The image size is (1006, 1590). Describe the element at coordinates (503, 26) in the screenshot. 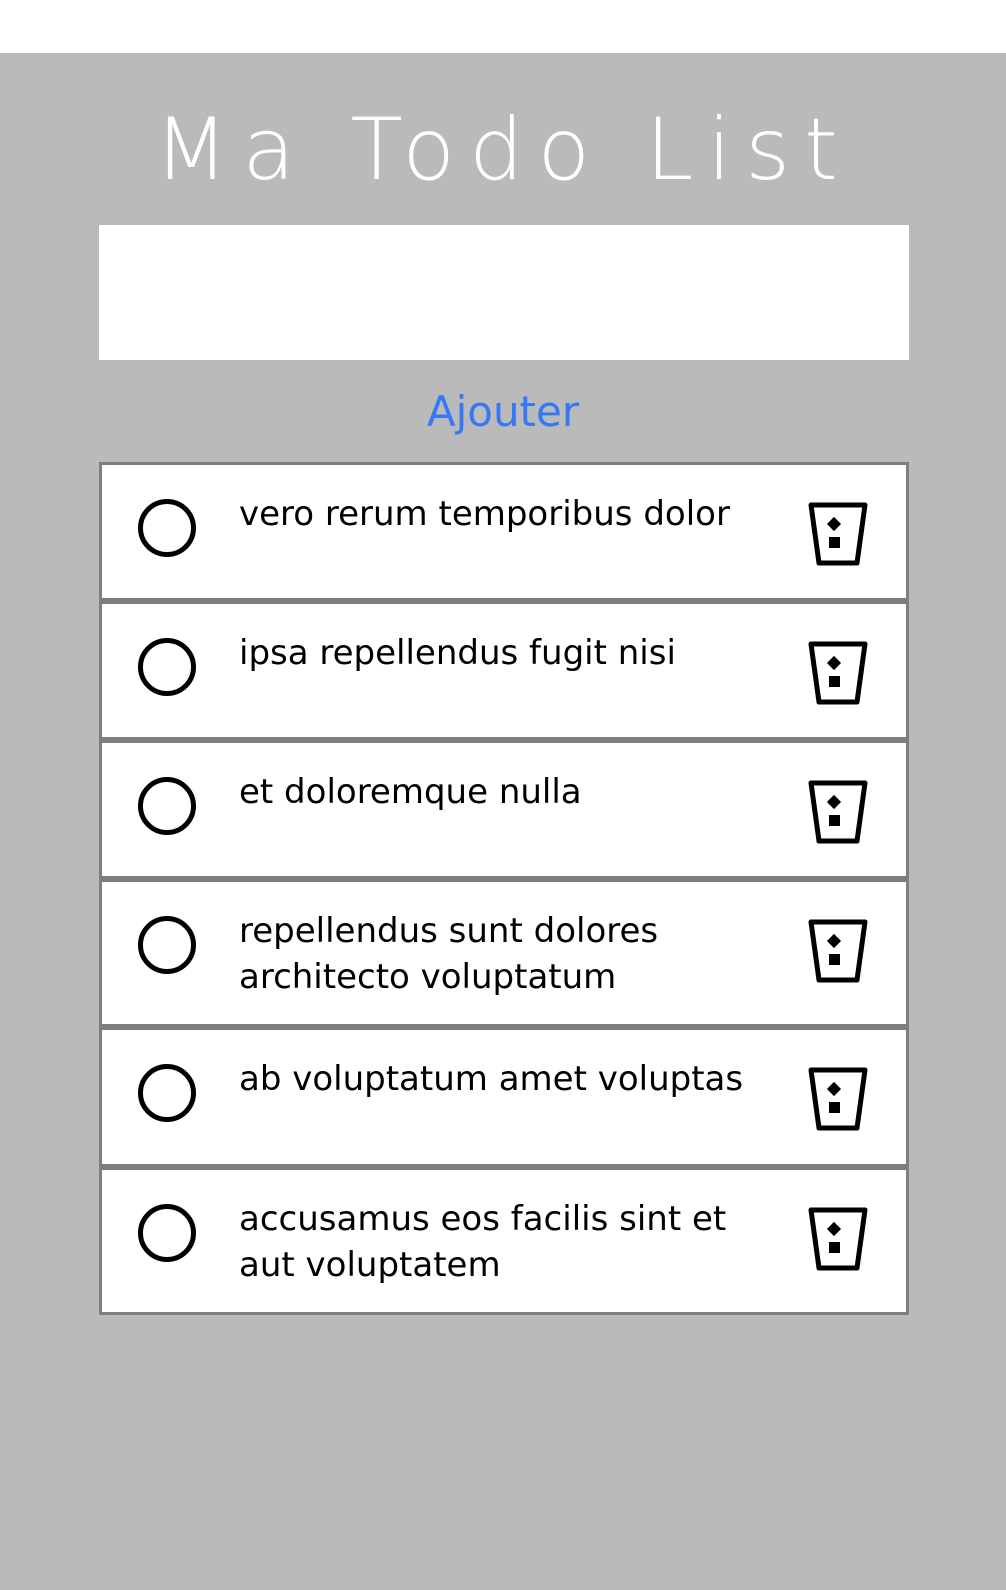

I see `status-bar` at that location.